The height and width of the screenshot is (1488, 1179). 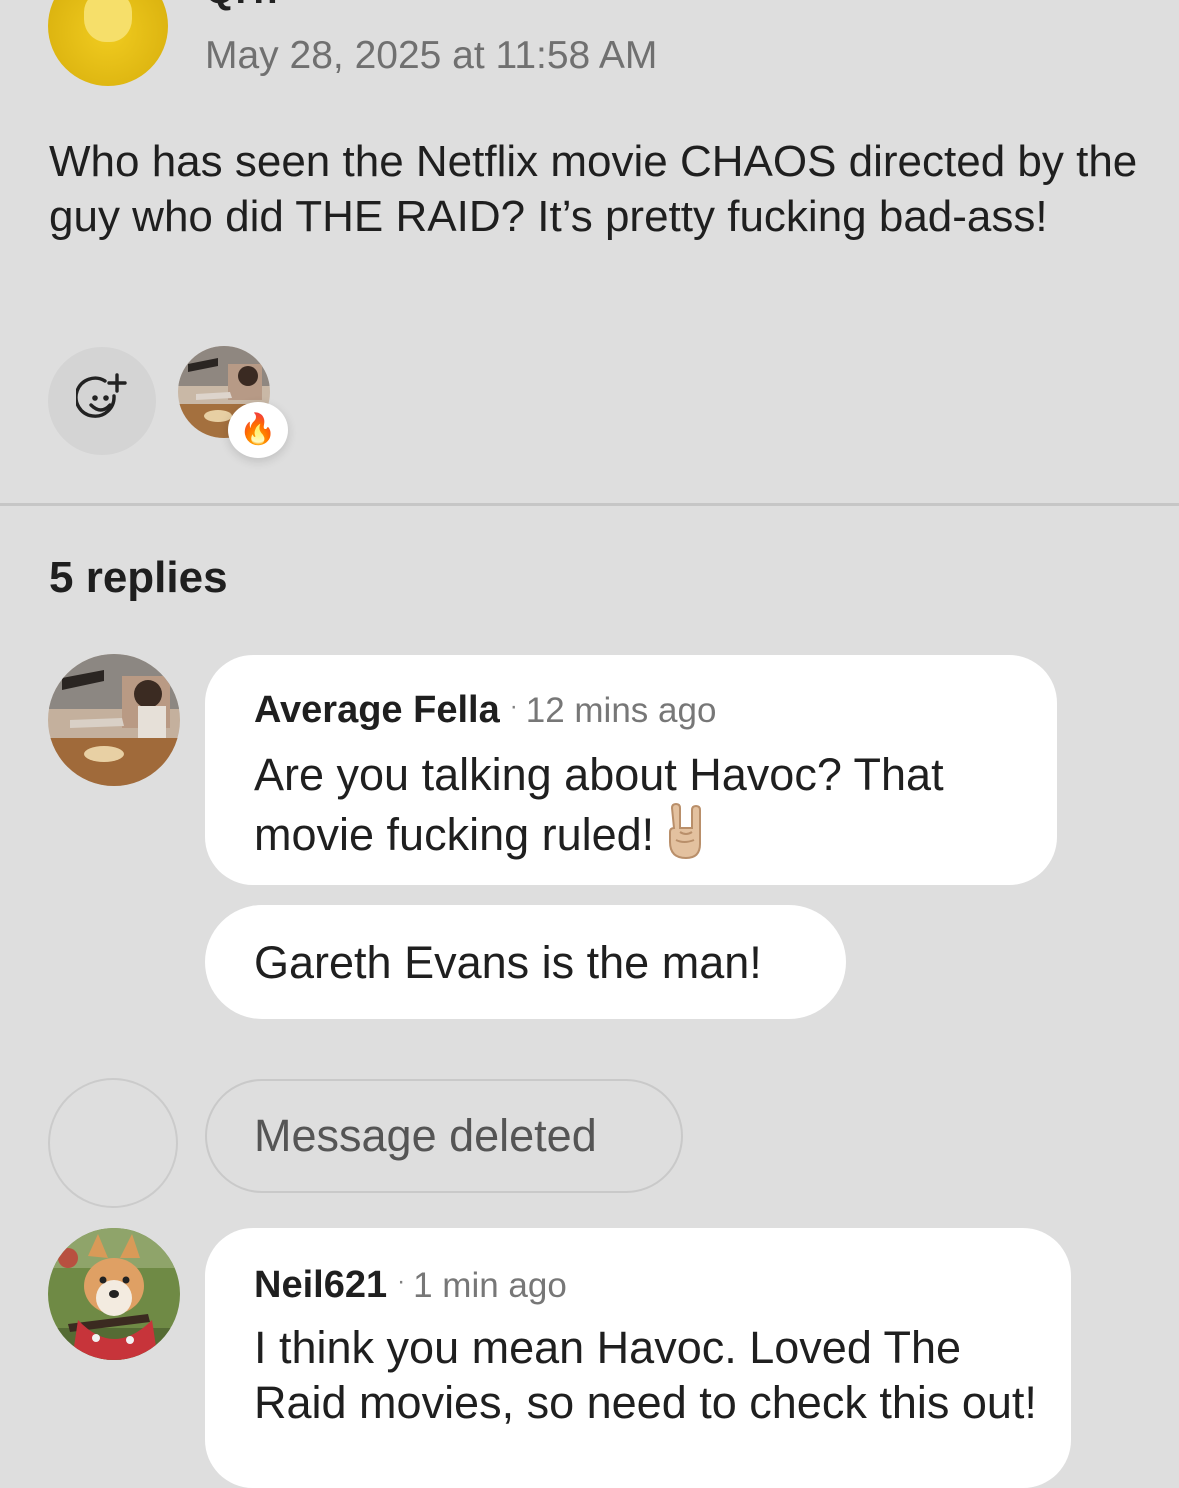 I want to click on deleted-avatar-placeholder, so click(x=113, y=1143).